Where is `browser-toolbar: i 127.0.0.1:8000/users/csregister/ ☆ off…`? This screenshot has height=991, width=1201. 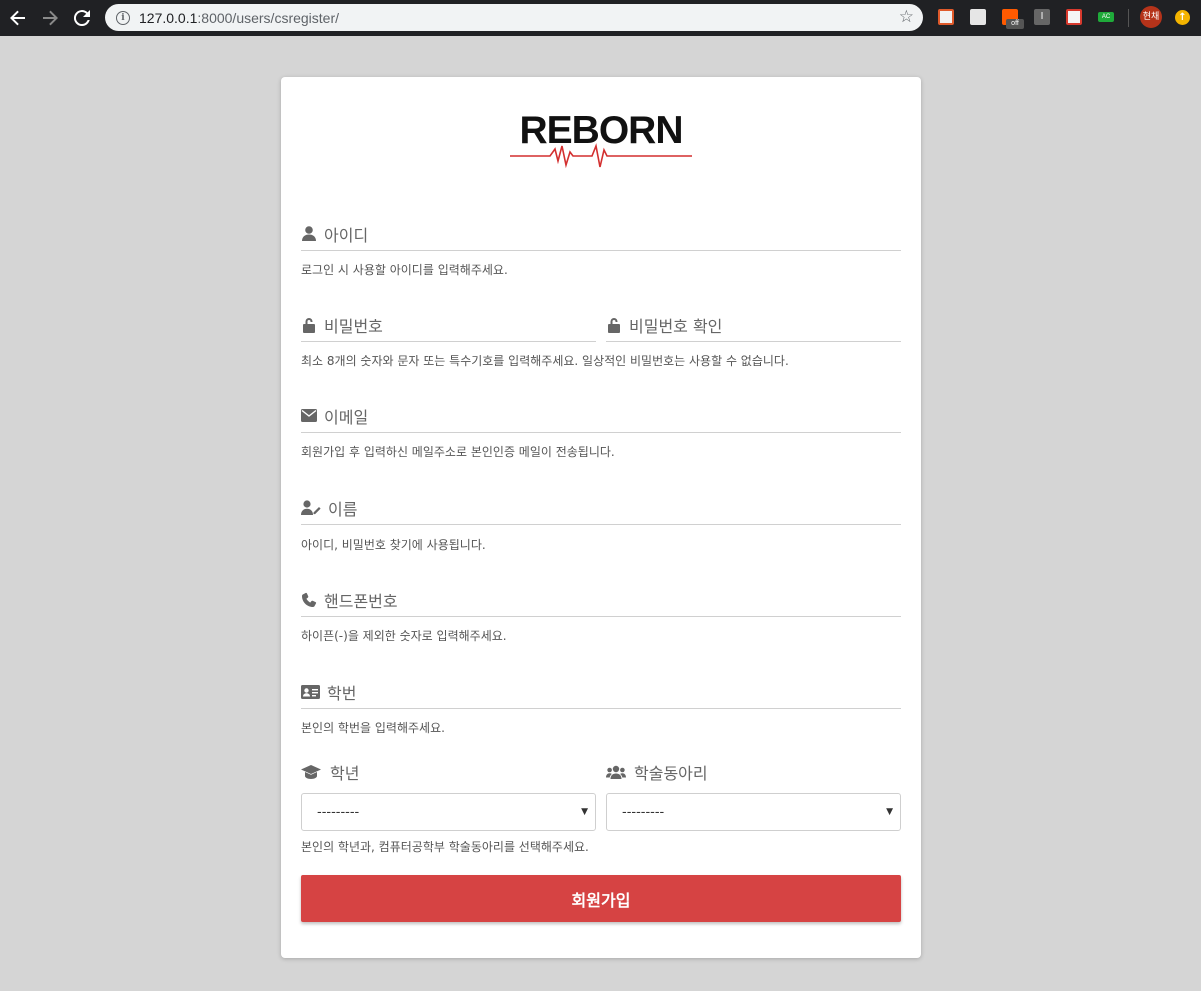 browser-toolbar: i 127.0.0.1:8000/users/csregister/ ☆ off… is located at coordinates (600, 18).